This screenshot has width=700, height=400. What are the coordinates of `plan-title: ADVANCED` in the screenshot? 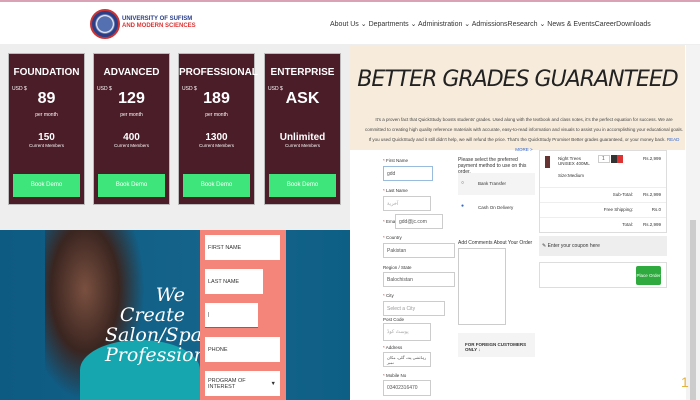 It's located at (131, 72).